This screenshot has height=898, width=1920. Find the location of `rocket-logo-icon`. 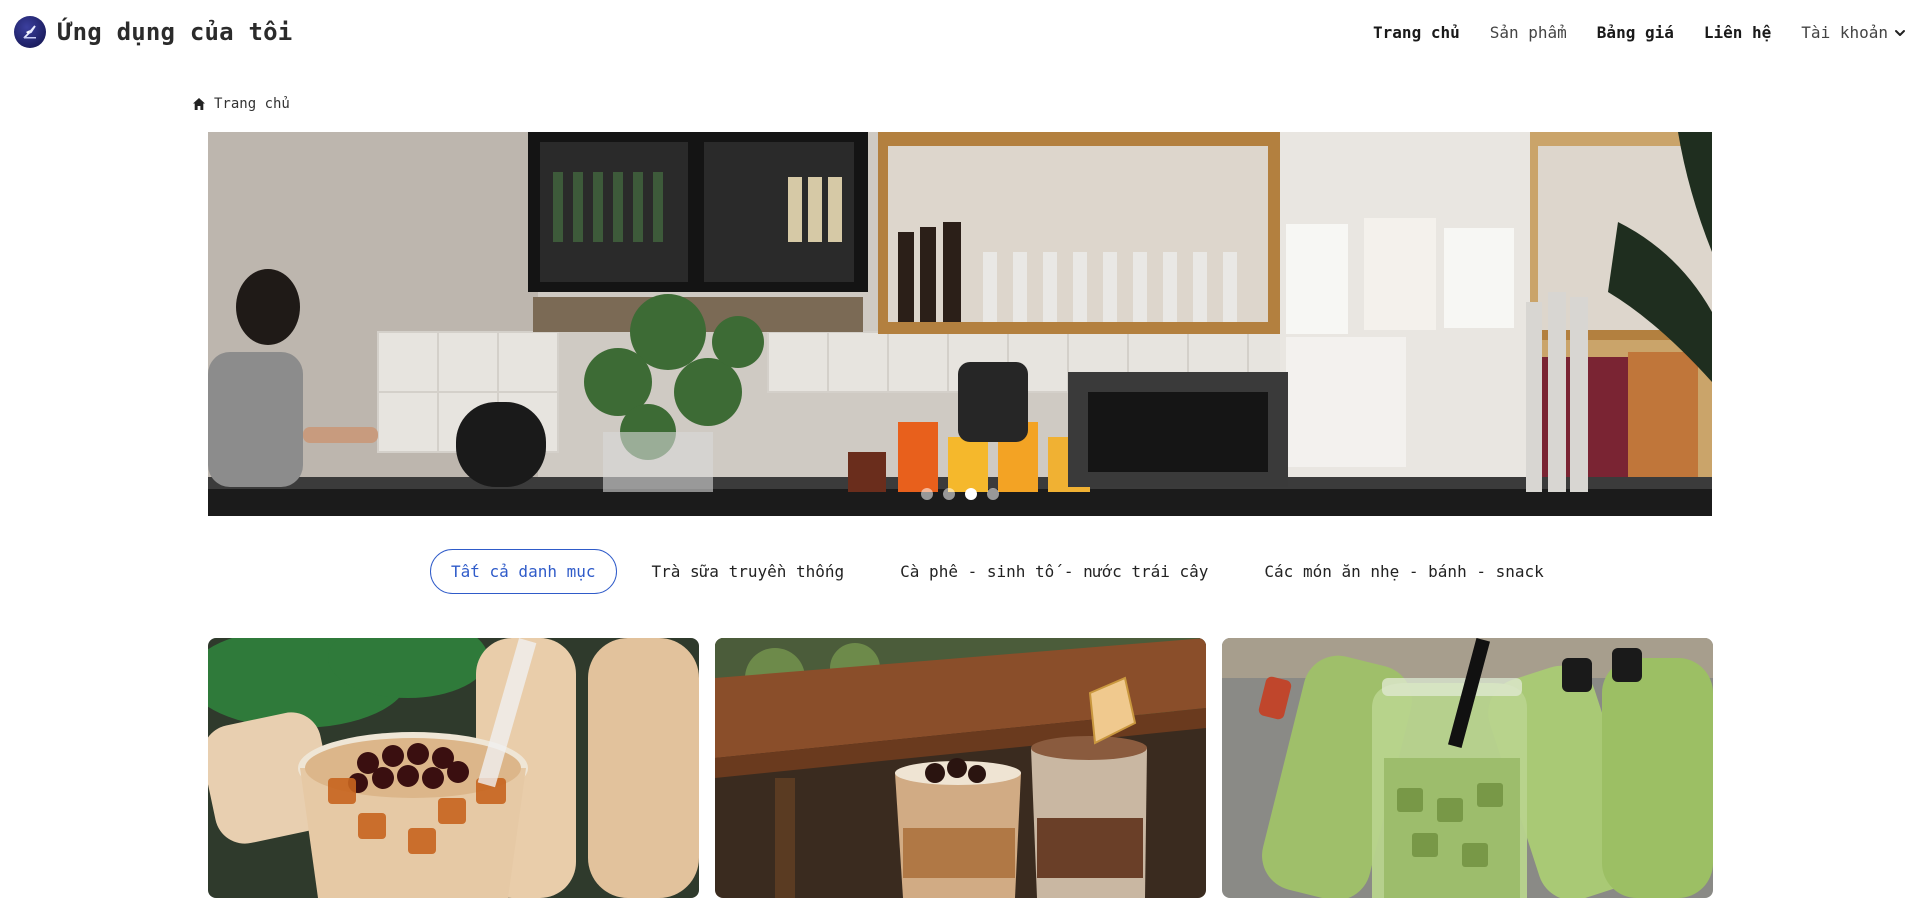

rocket-logo-icon is located at coordinates (30, 32).